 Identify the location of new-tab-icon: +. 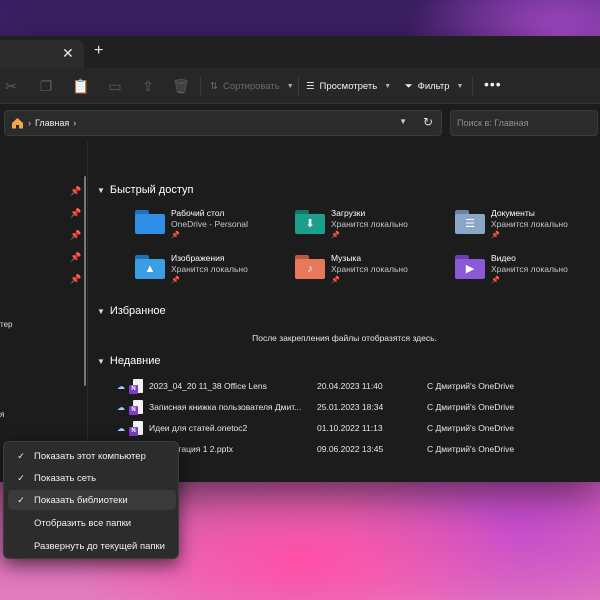
(98, 51).